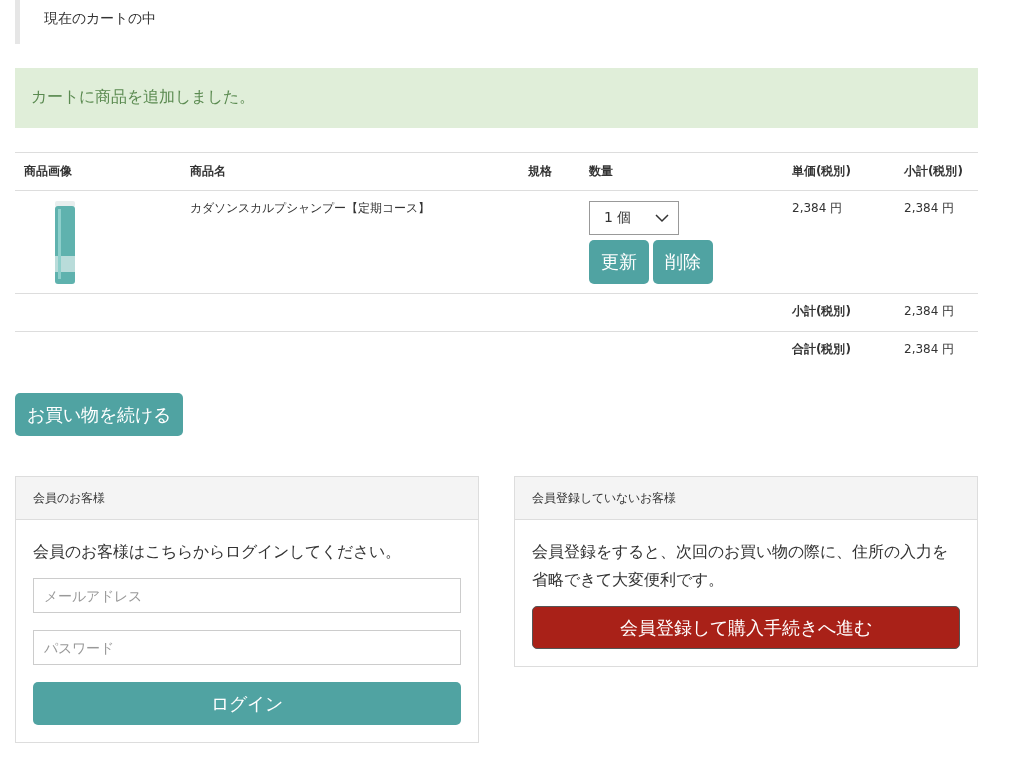 Image resolution: width=1024 pixels, height=766 pixels. What do you see at coordinates (247, 498) in the screenshot?
I see `panel-title: 会員のお客様` at bounding box center [247, 498].